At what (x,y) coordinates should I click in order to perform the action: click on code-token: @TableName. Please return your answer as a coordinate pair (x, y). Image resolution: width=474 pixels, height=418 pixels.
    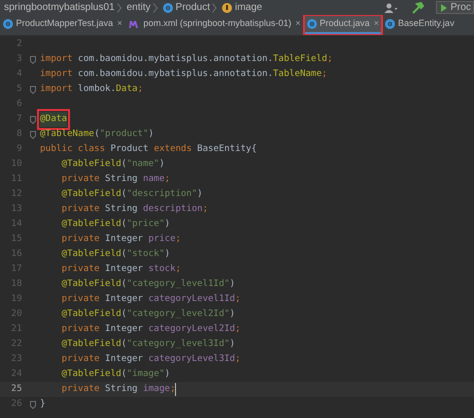
    Looking at the image, I should click on (67, 134).